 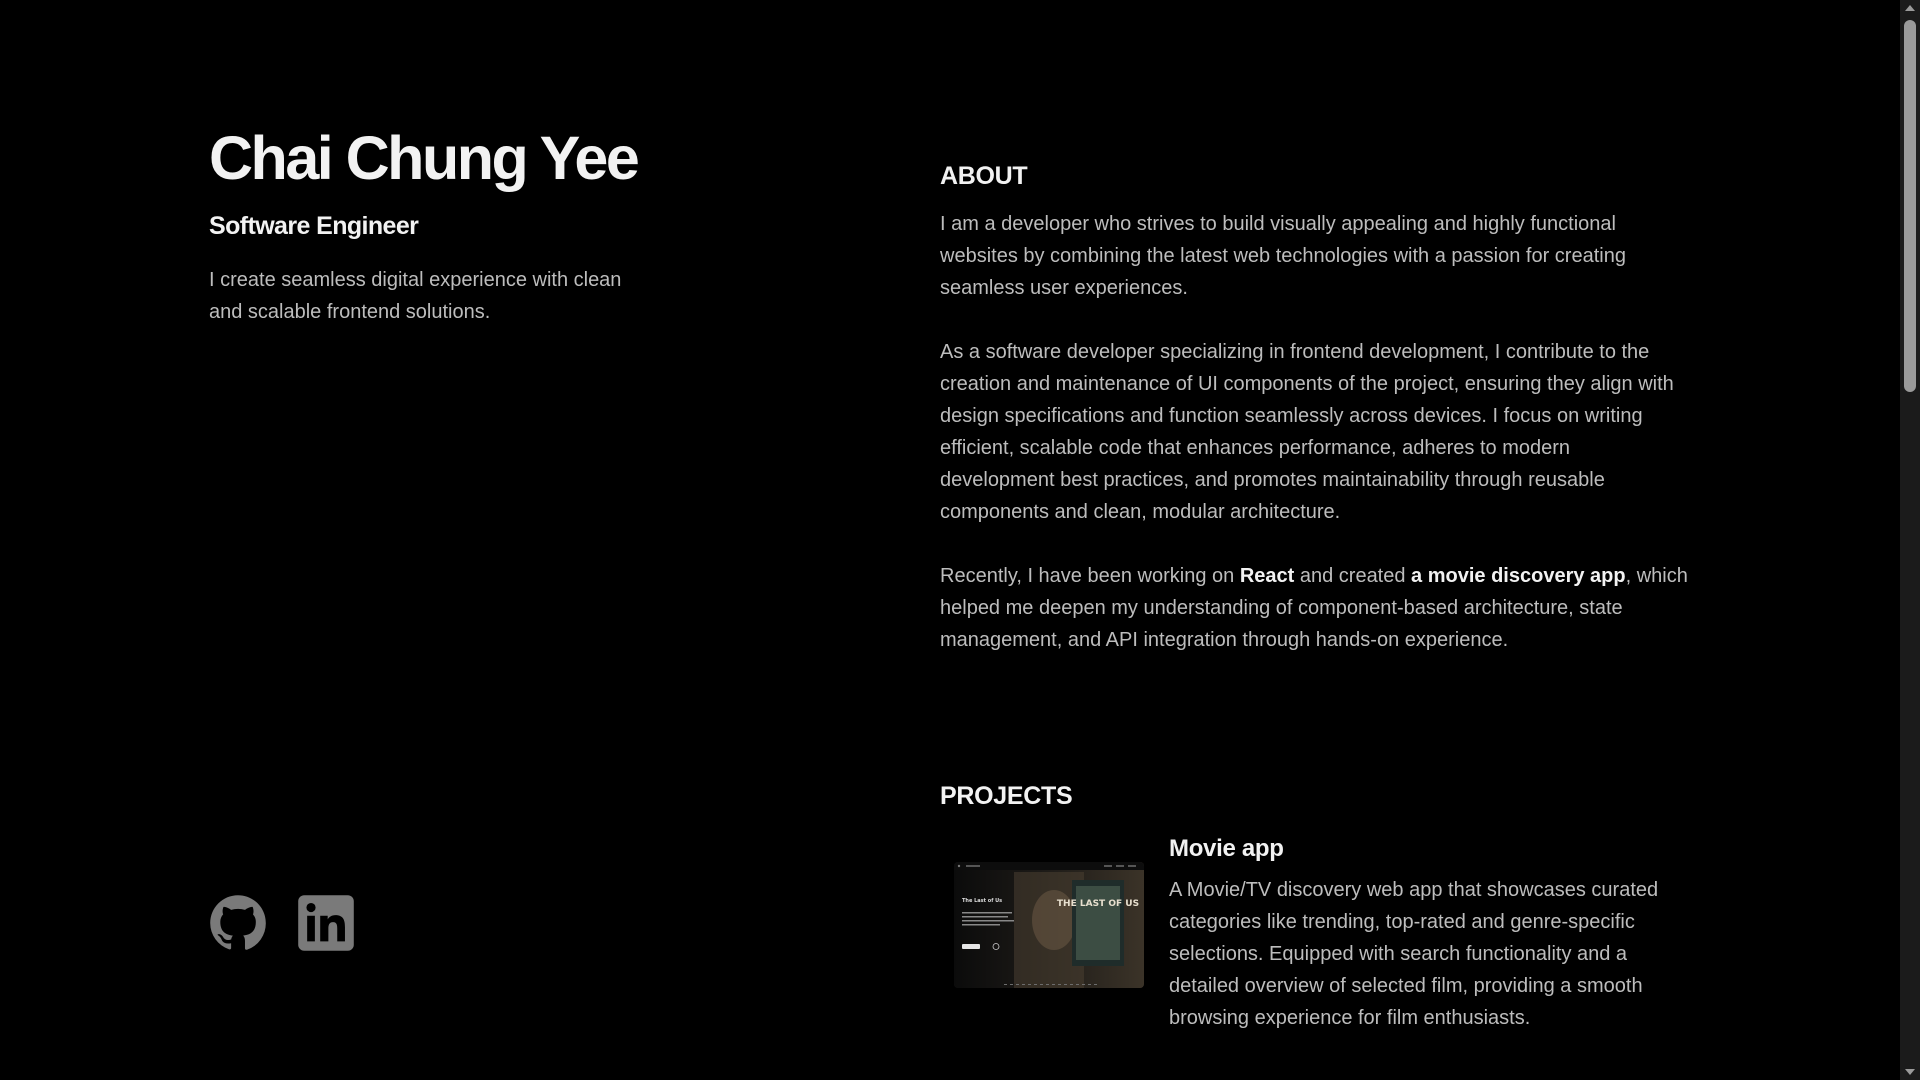 What do you see at coordinates (1353, 576) in the screenshot?
I see `about-p3-middle: and created` at bounding box center [1353, 576].